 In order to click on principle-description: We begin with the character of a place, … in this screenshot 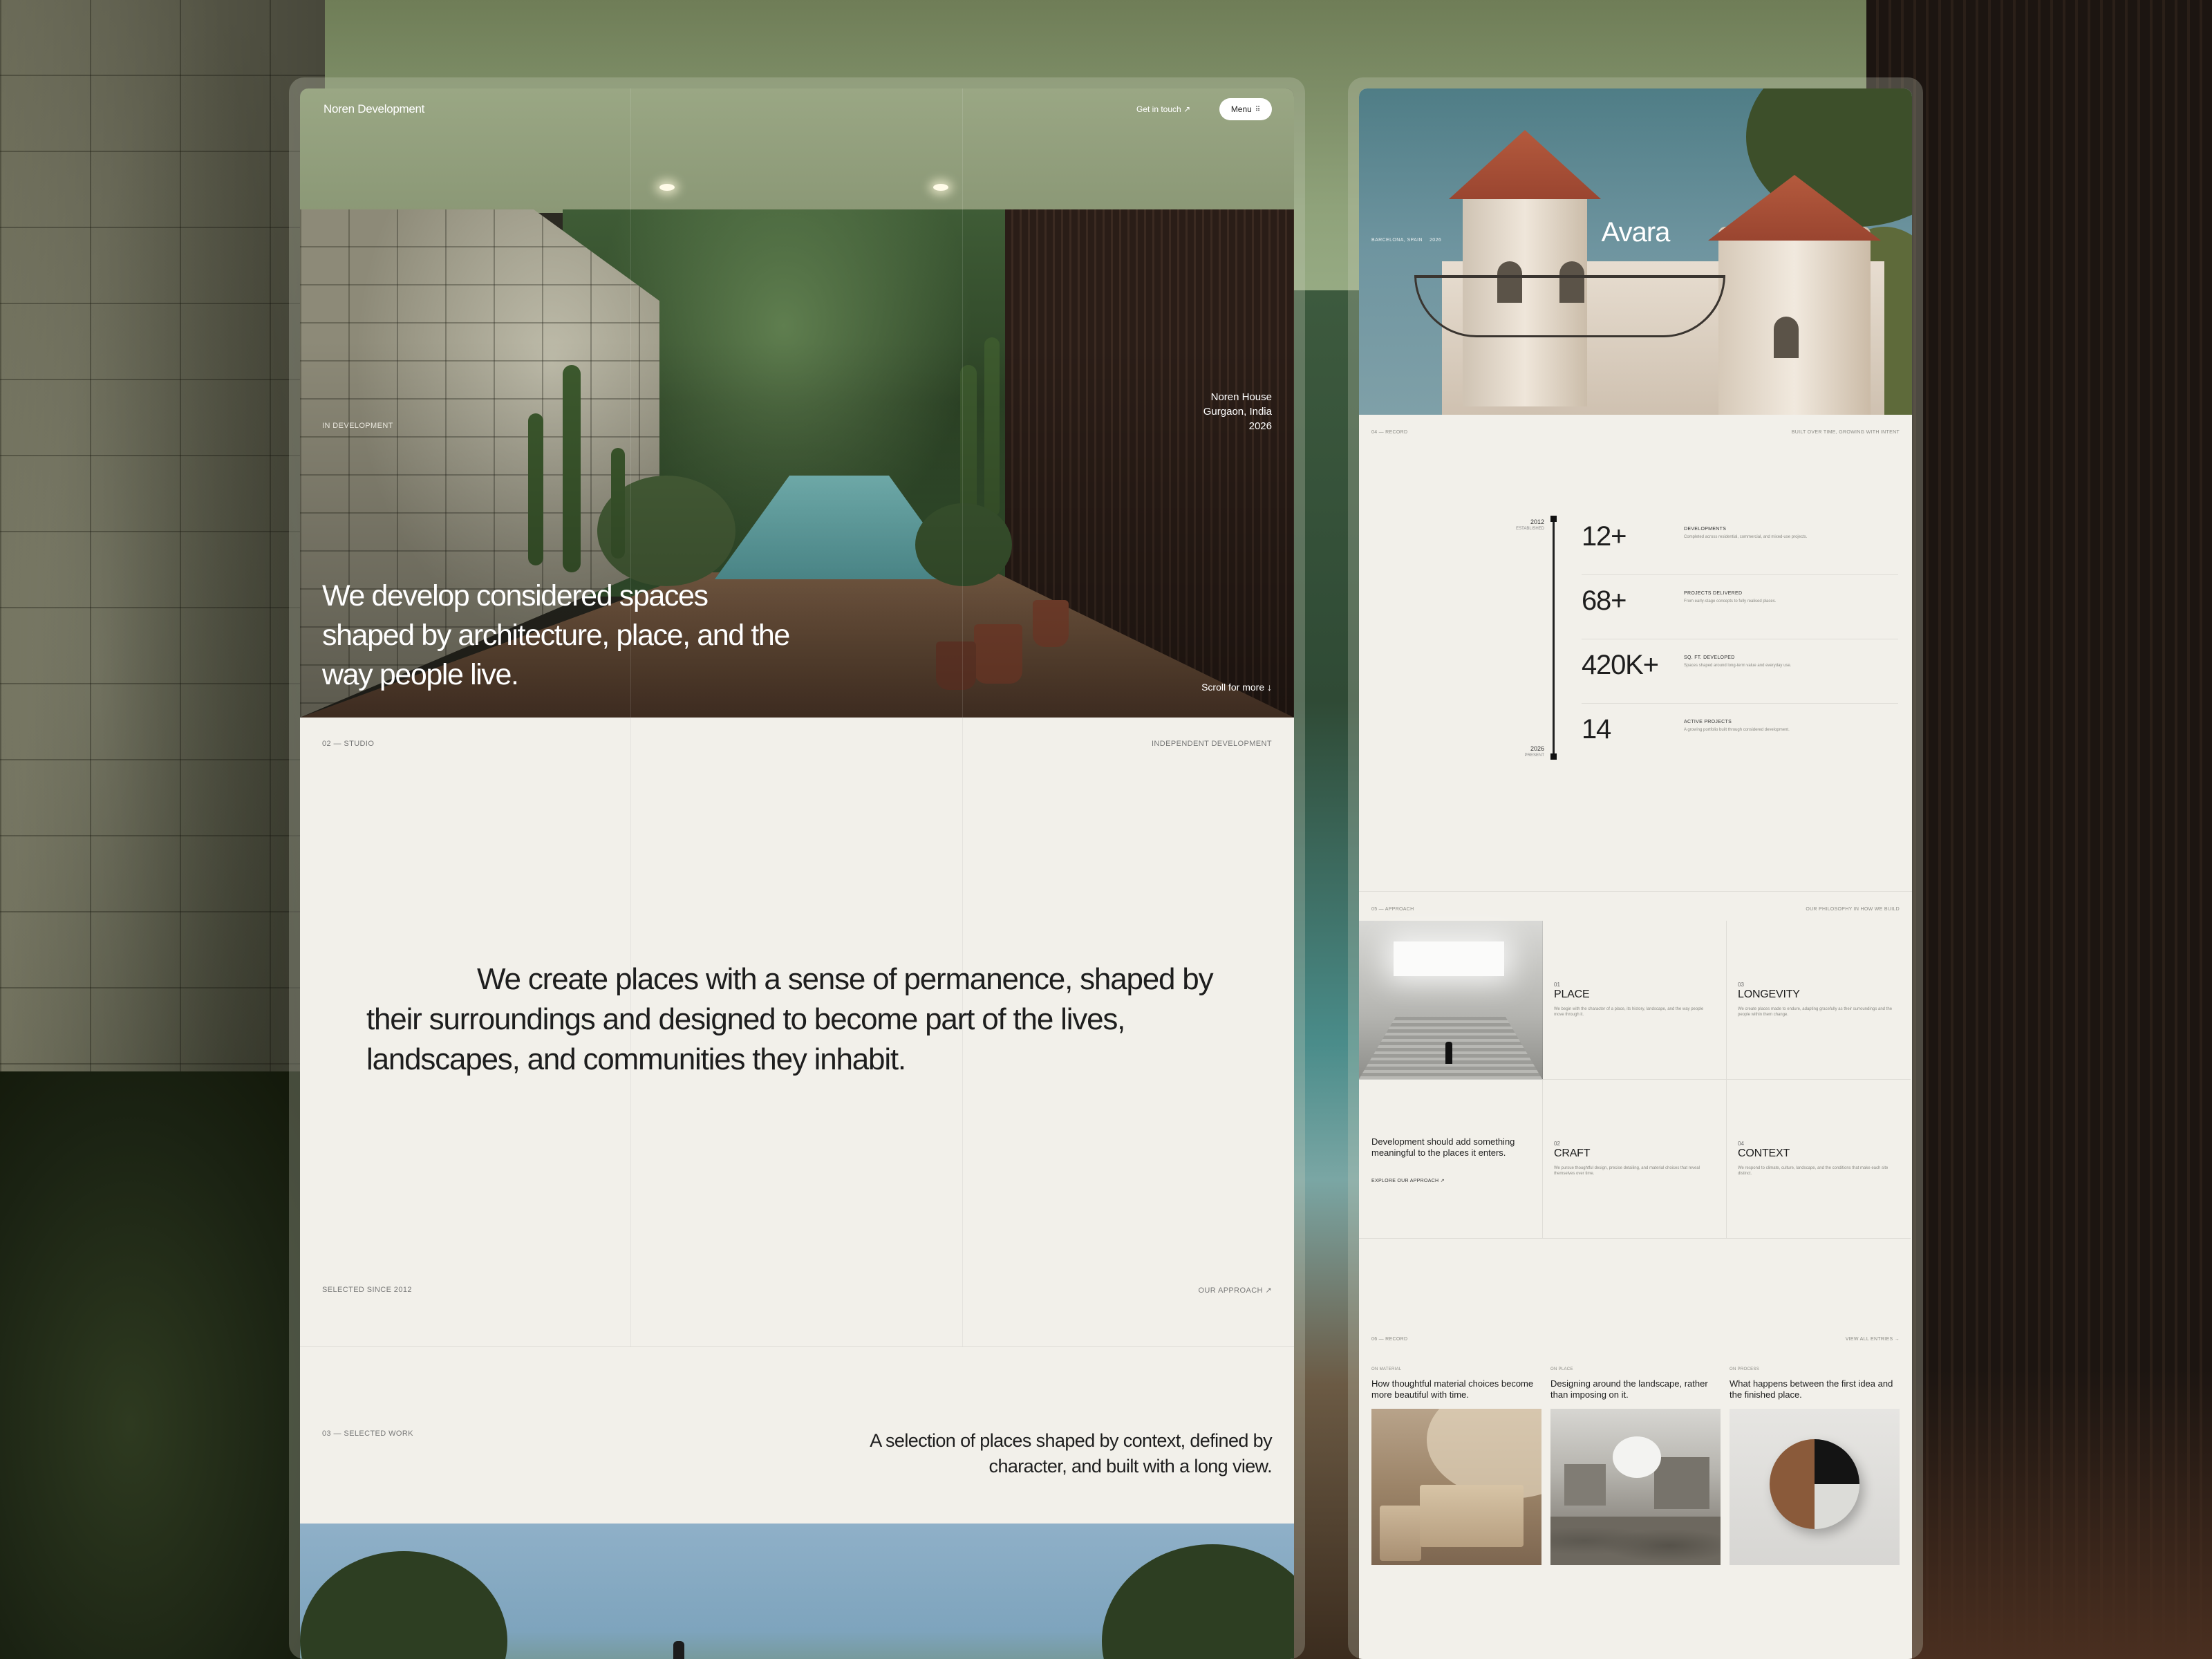, I will do `click(1629, 1012)`.